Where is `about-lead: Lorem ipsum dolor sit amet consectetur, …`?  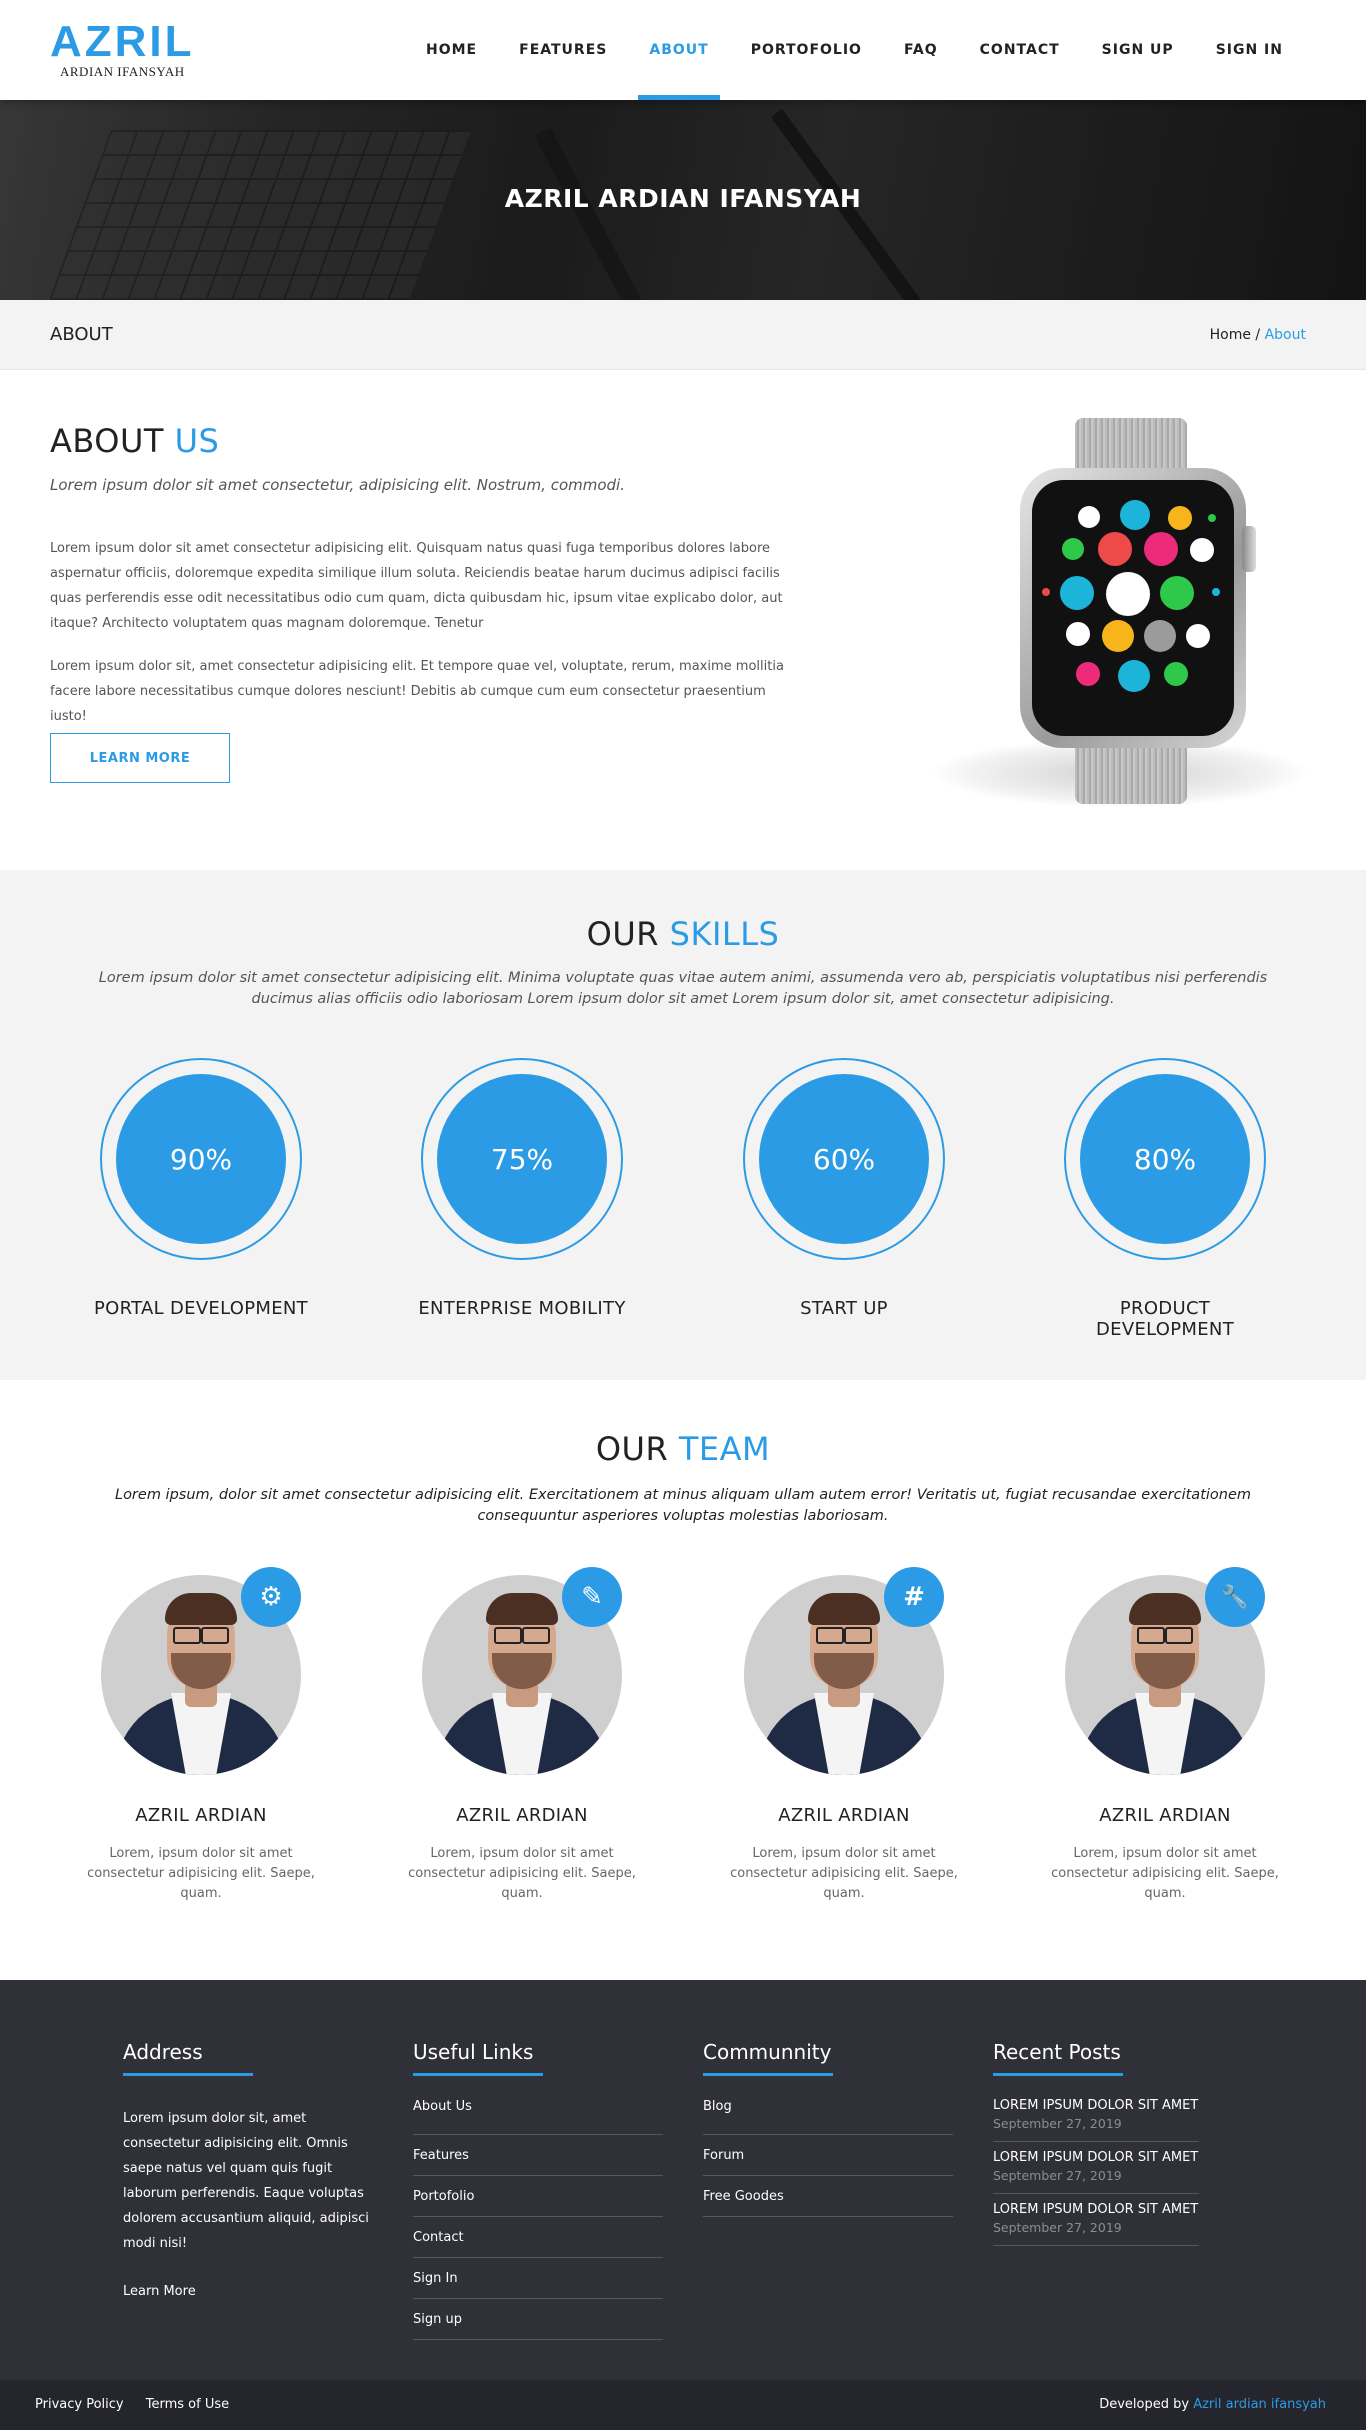 about-lead: Lorem ipsum dolor sit amet consectetur, … is located at coordinates (337, 485).